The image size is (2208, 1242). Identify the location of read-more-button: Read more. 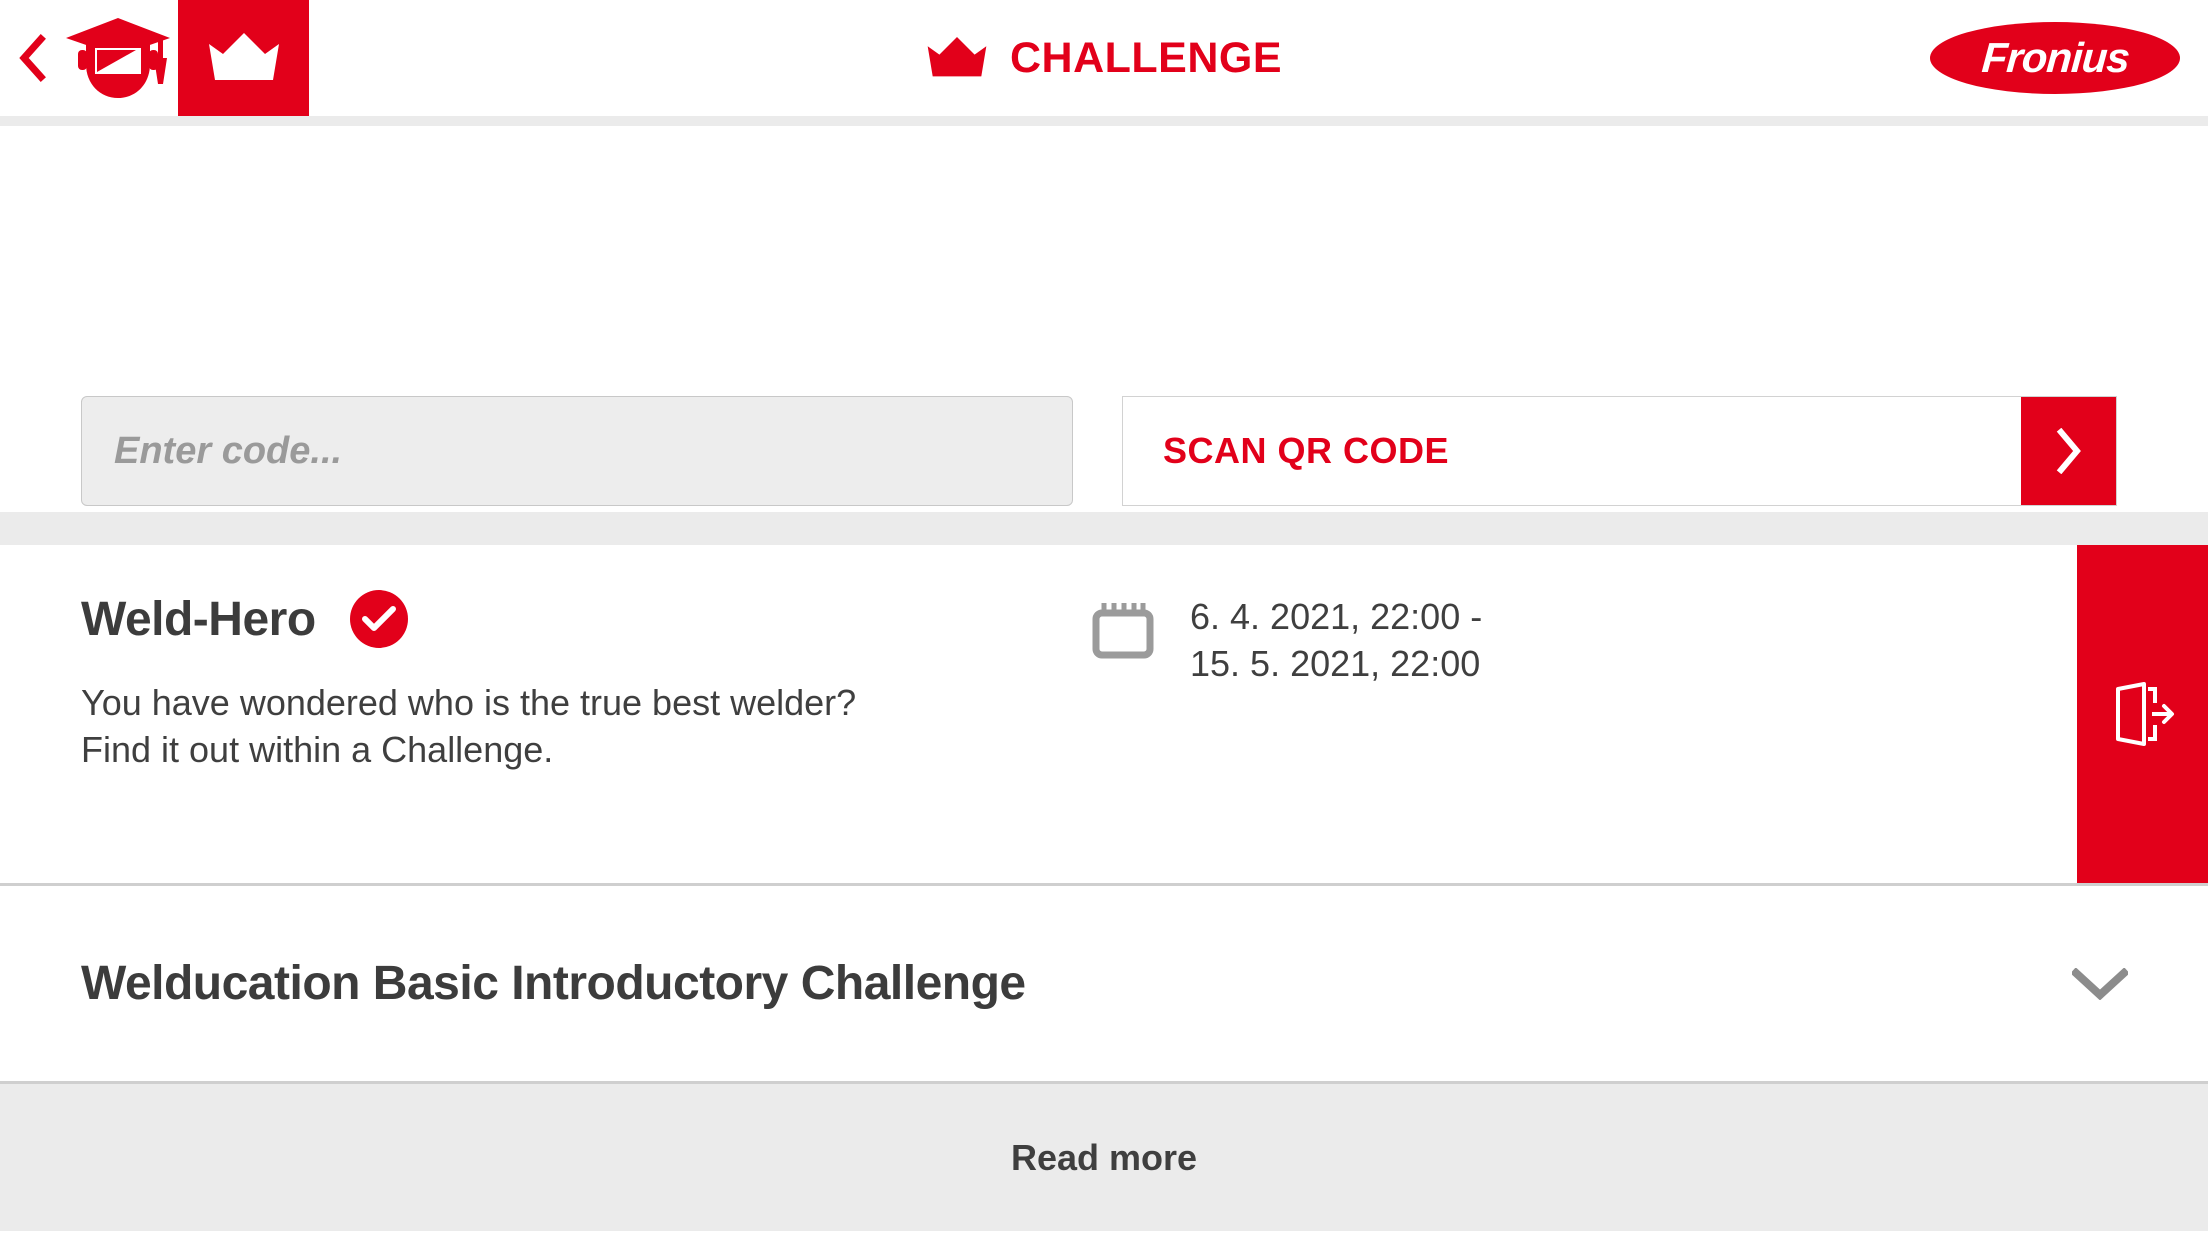
(1104, 1157).